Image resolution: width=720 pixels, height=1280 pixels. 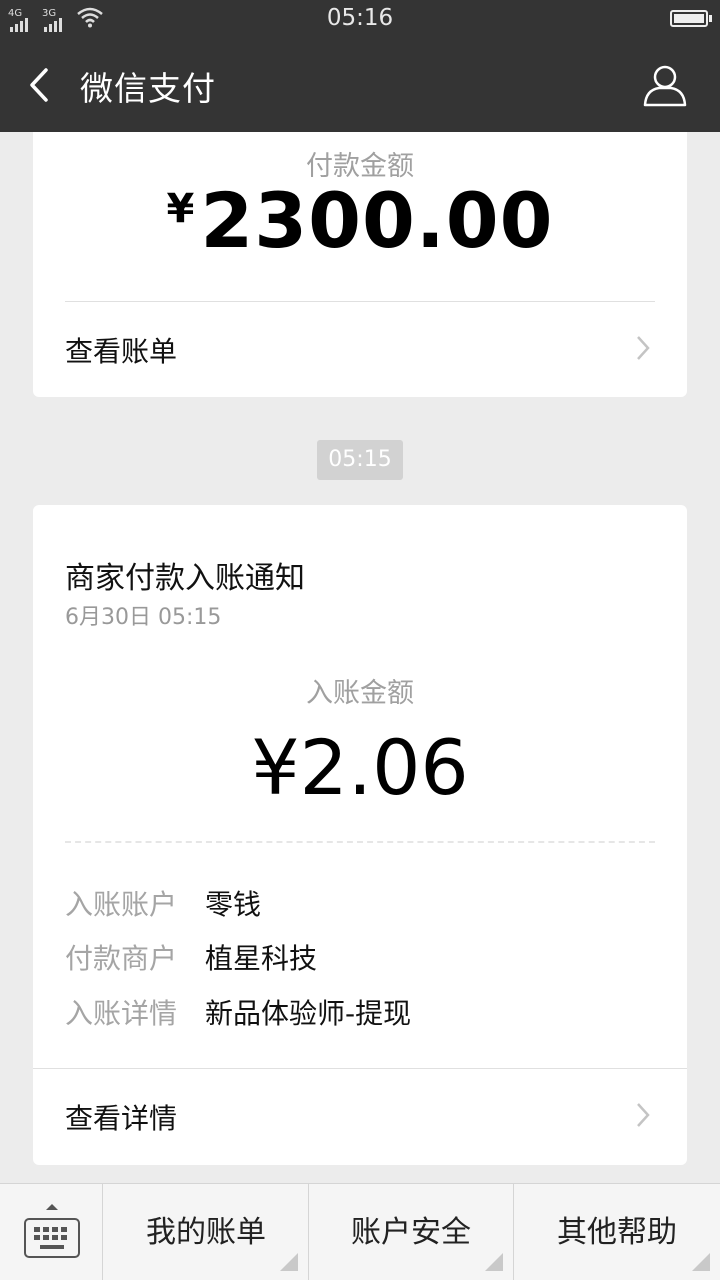 What do you see at coordinates (121, 958) in the screenshot?
I see `detail-key: 付款商户` at bounding box center [121, 958].